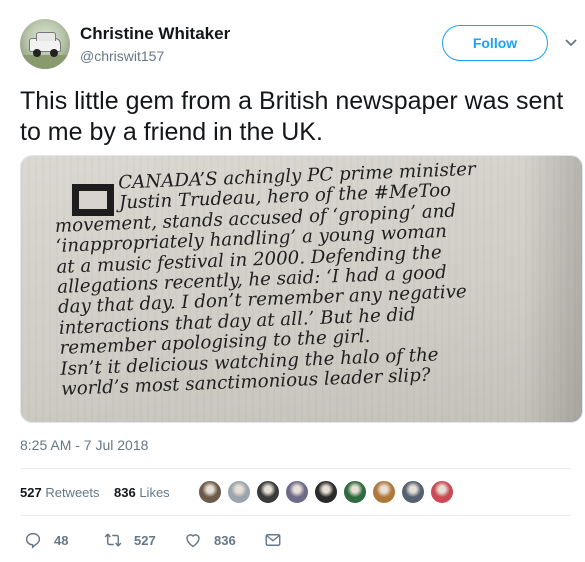 Image resolution: width=585 pixels, height=562 pixels. I want to click on tweet-stats: 527 Retweets 836 Likes, so click(295, 492).